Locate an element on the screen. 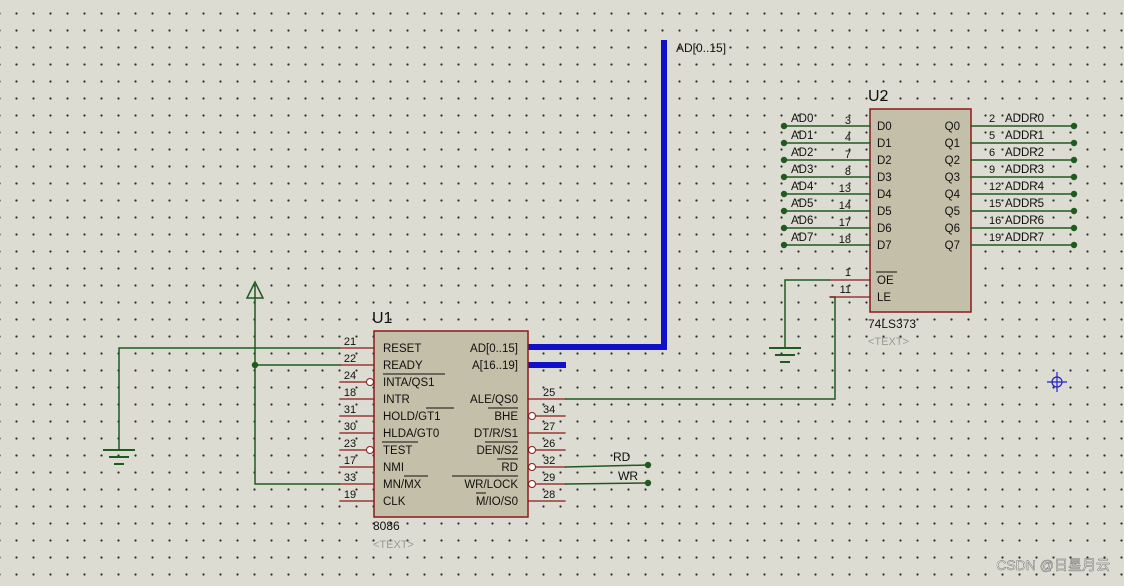 Image resolution: width=1124 pixels, height=586 pixels. wr-wire is located at coordinates (606, 483).